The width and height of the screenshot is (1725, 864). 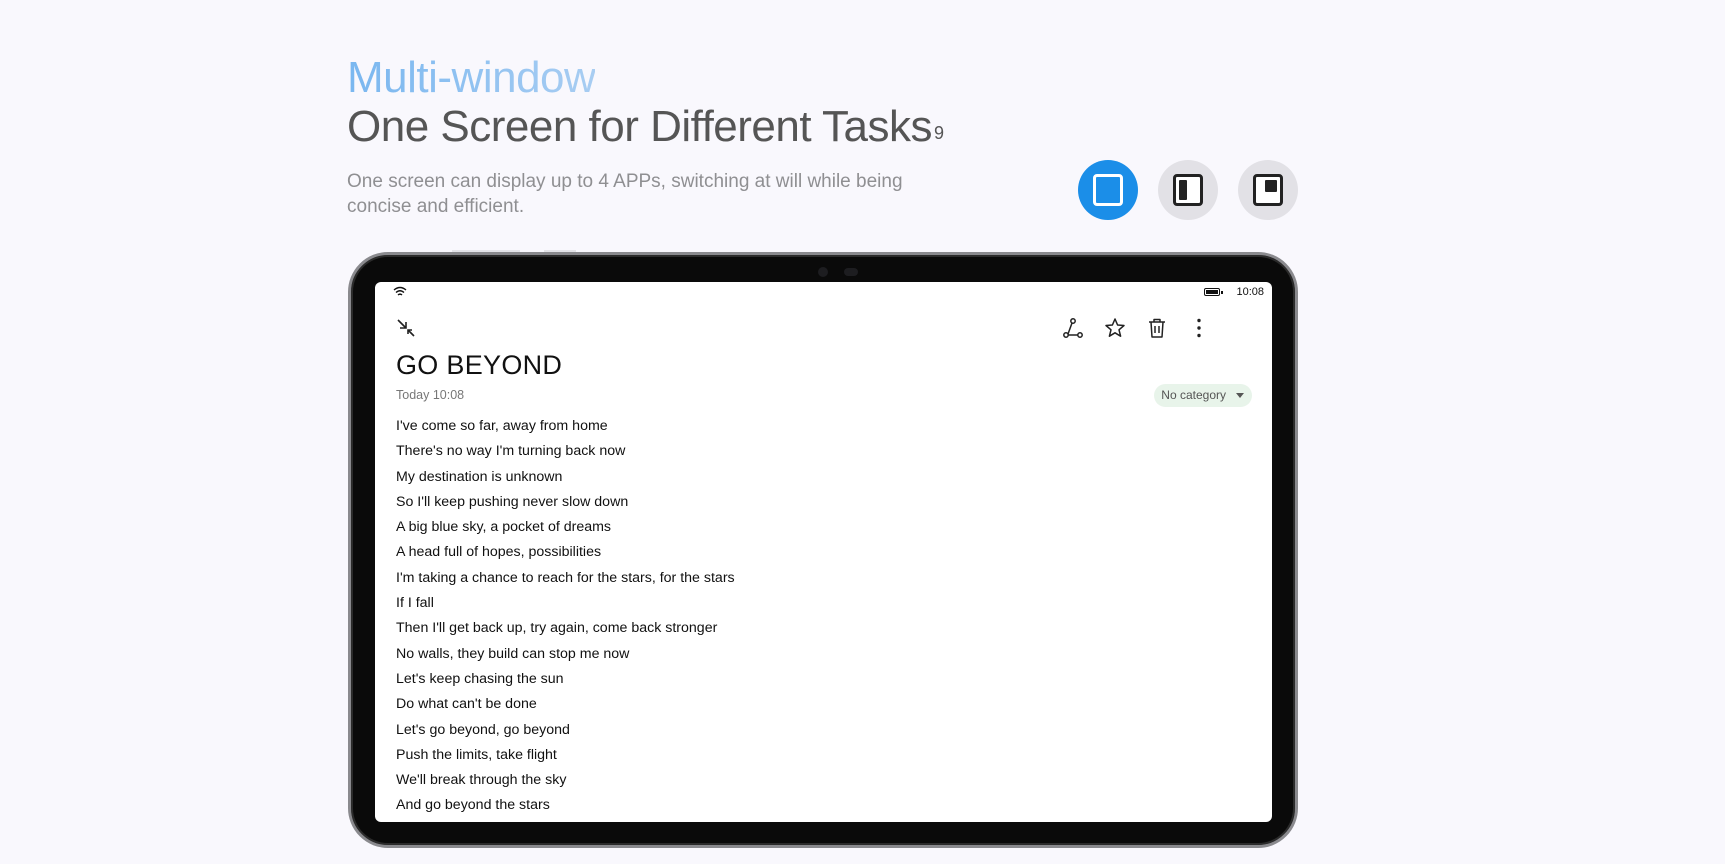 I want to click on note-line: And go beyond the stars, so click(x=473, y=805).